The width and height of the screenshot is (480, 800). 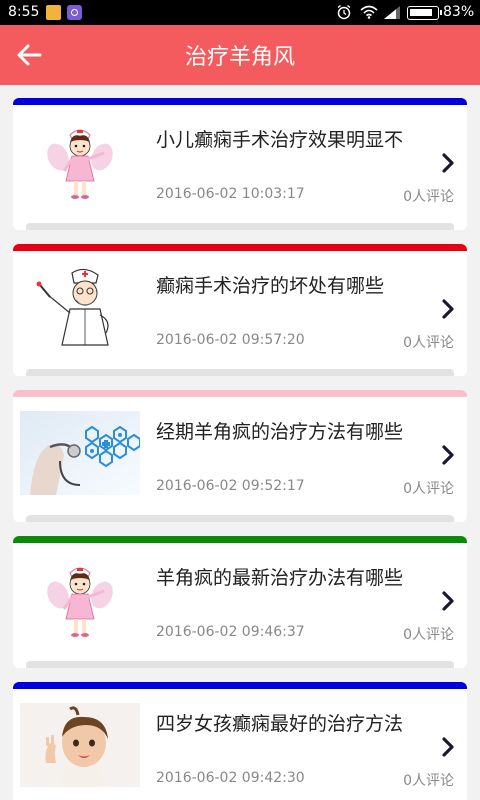 I want to click on article-date: 2016-06-02 09:46:37, so click(x=230, y=632).